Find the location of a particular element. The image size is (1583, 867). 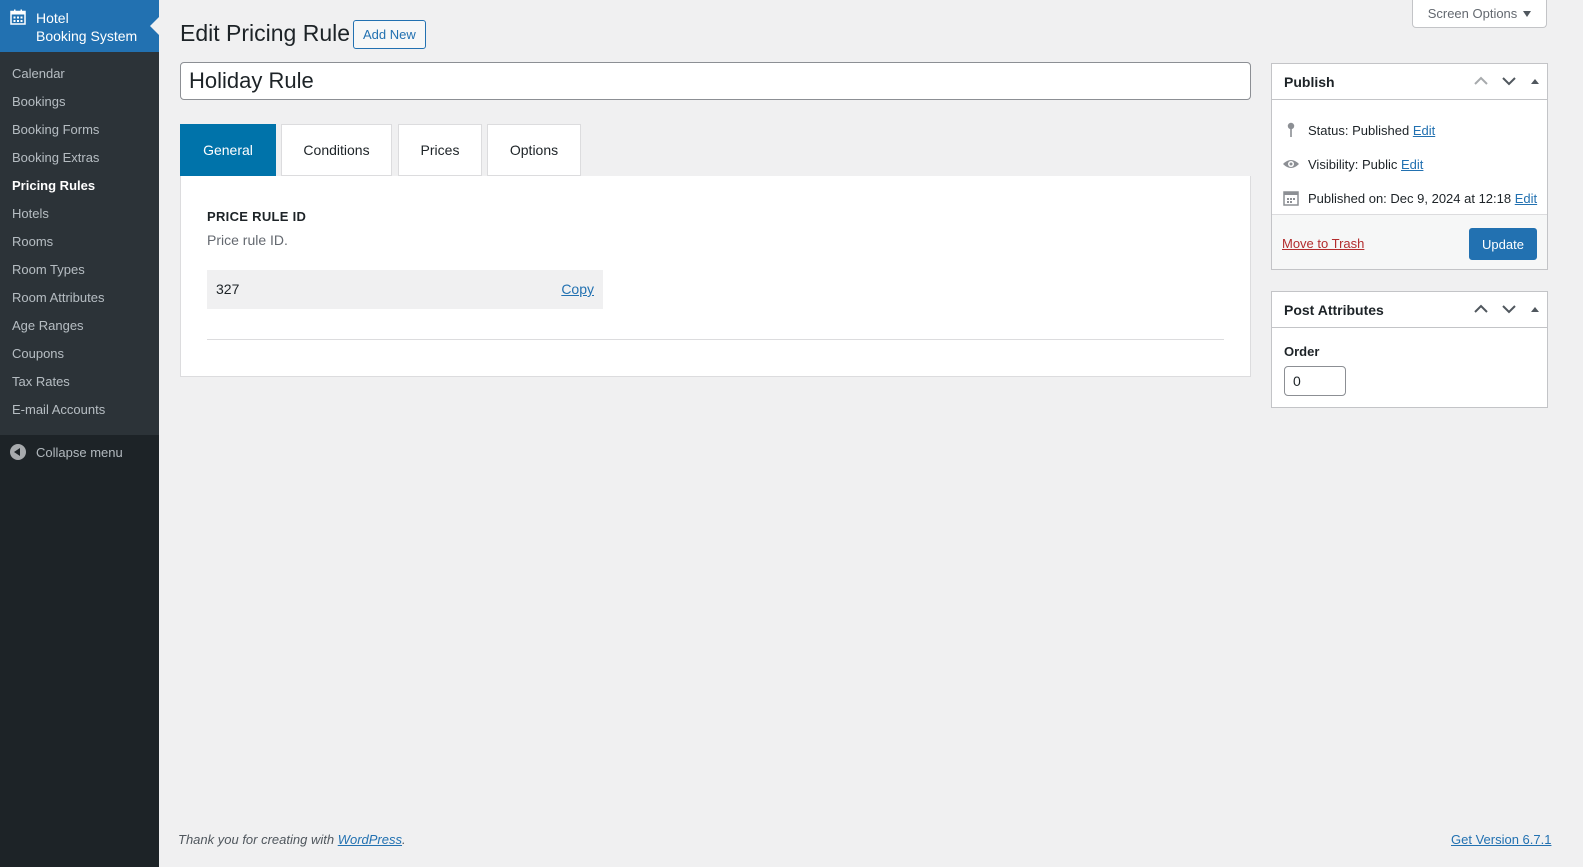

tab-conditions: Conditions is located at coordinates (336, 150).